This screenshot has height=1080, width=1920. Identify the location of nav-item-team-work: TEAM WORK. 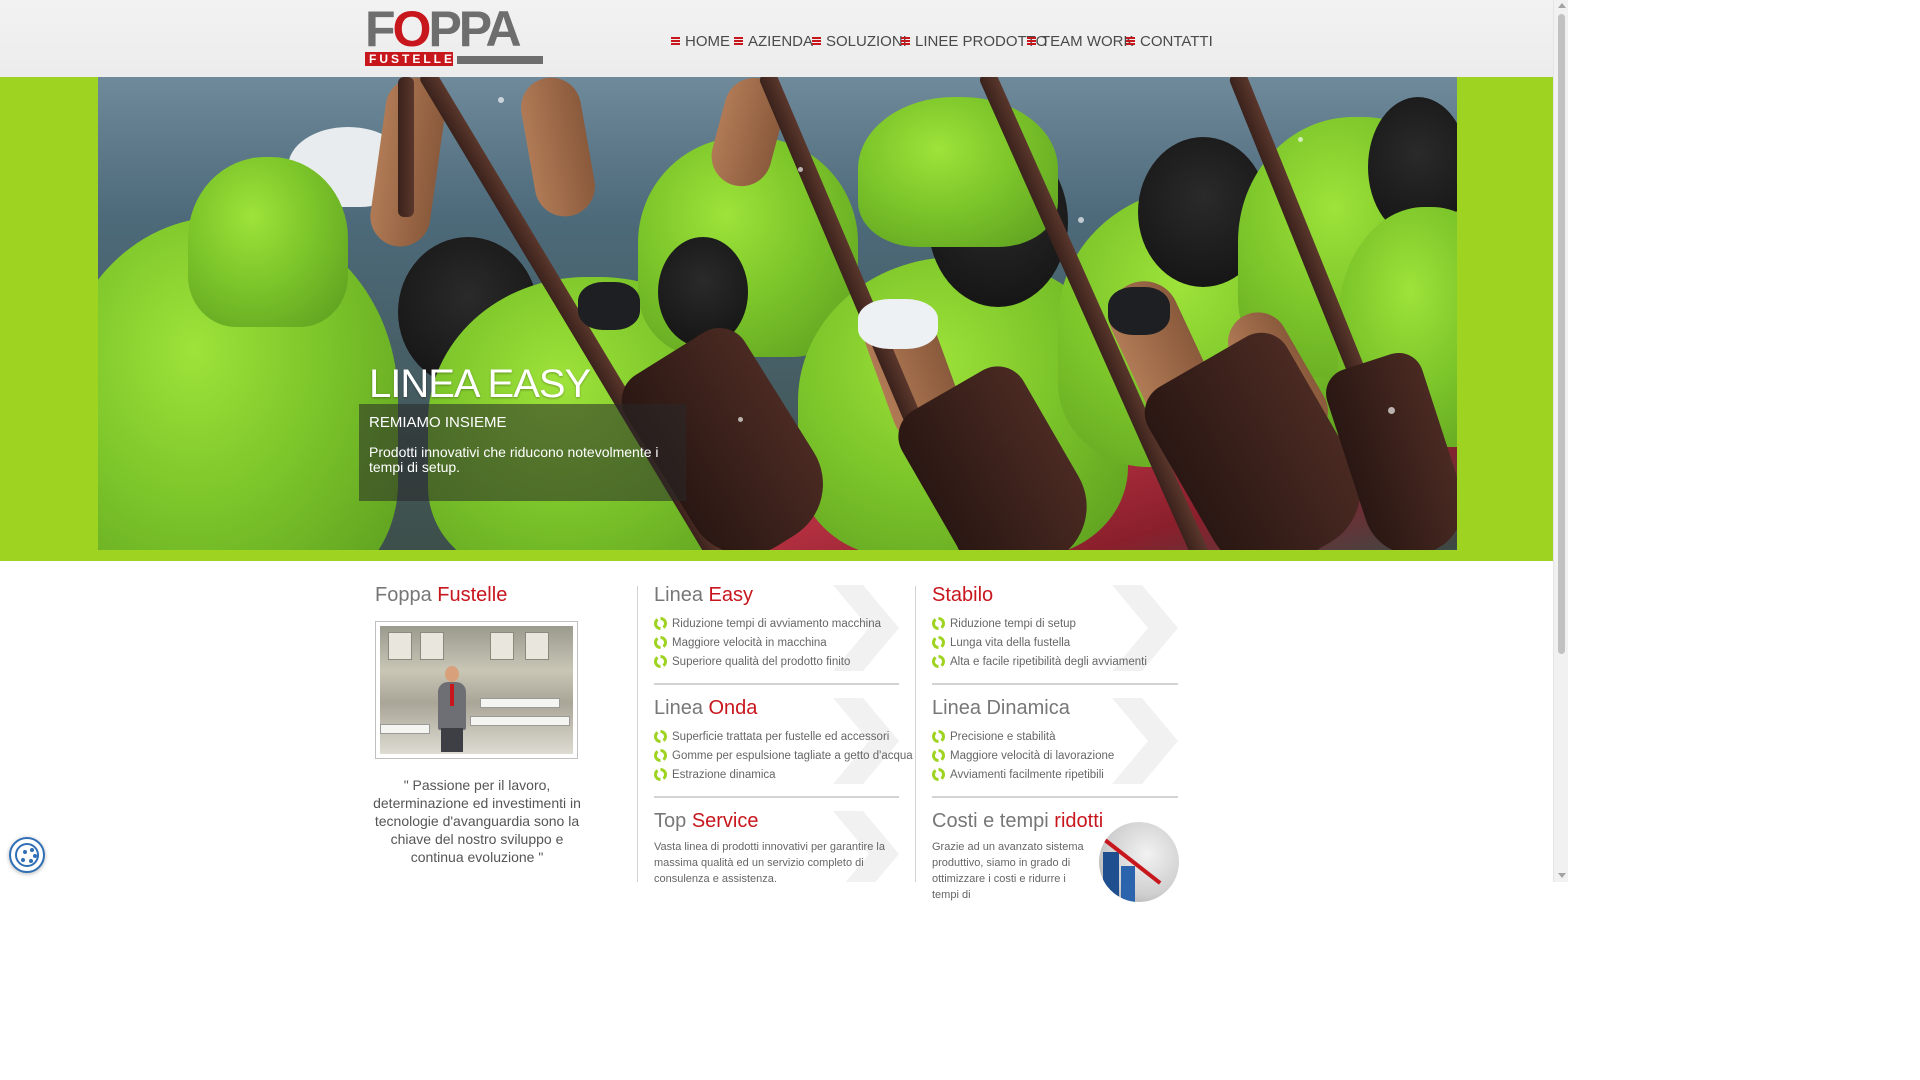
(1080, 41).